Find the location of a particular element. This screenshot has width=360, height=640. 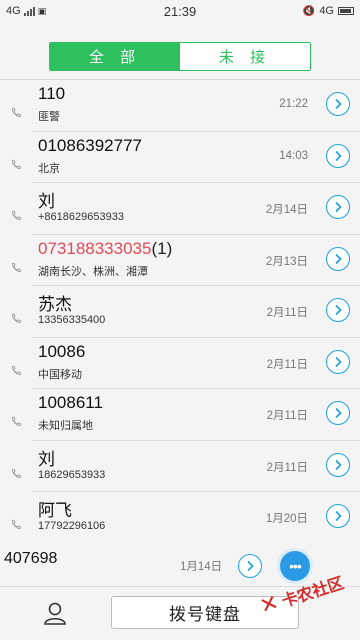

call-time: 1月20日 is located at coordinates (286, 519).